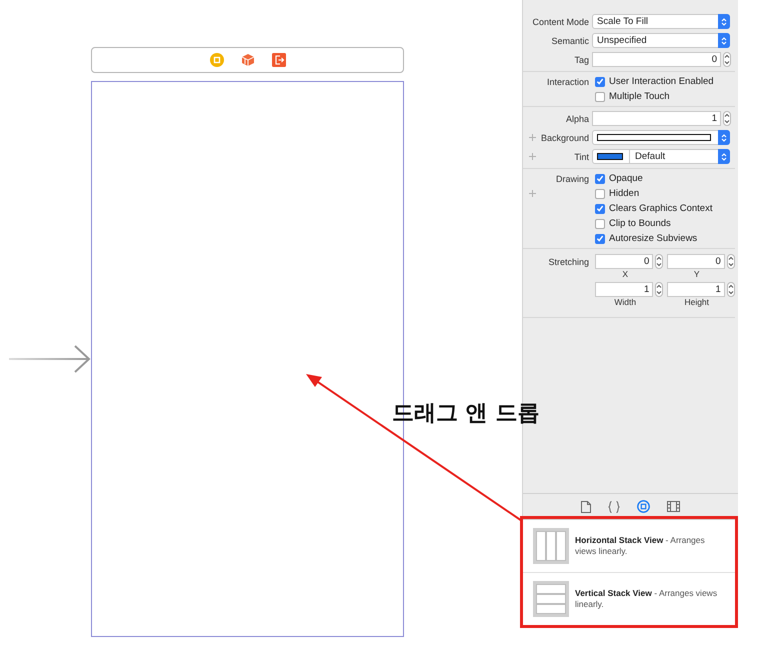 The width and height of the screenshot is (760, 654). I want to click on object-icon, so click(643, 506).